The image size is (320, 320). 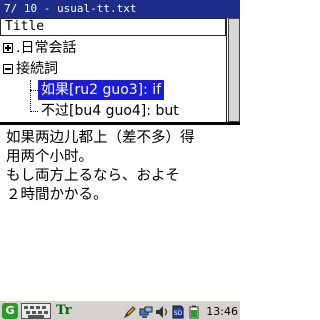 I want to click on content-line: 如果两边儿都上（差不多）得, so click(x=100, y=138).